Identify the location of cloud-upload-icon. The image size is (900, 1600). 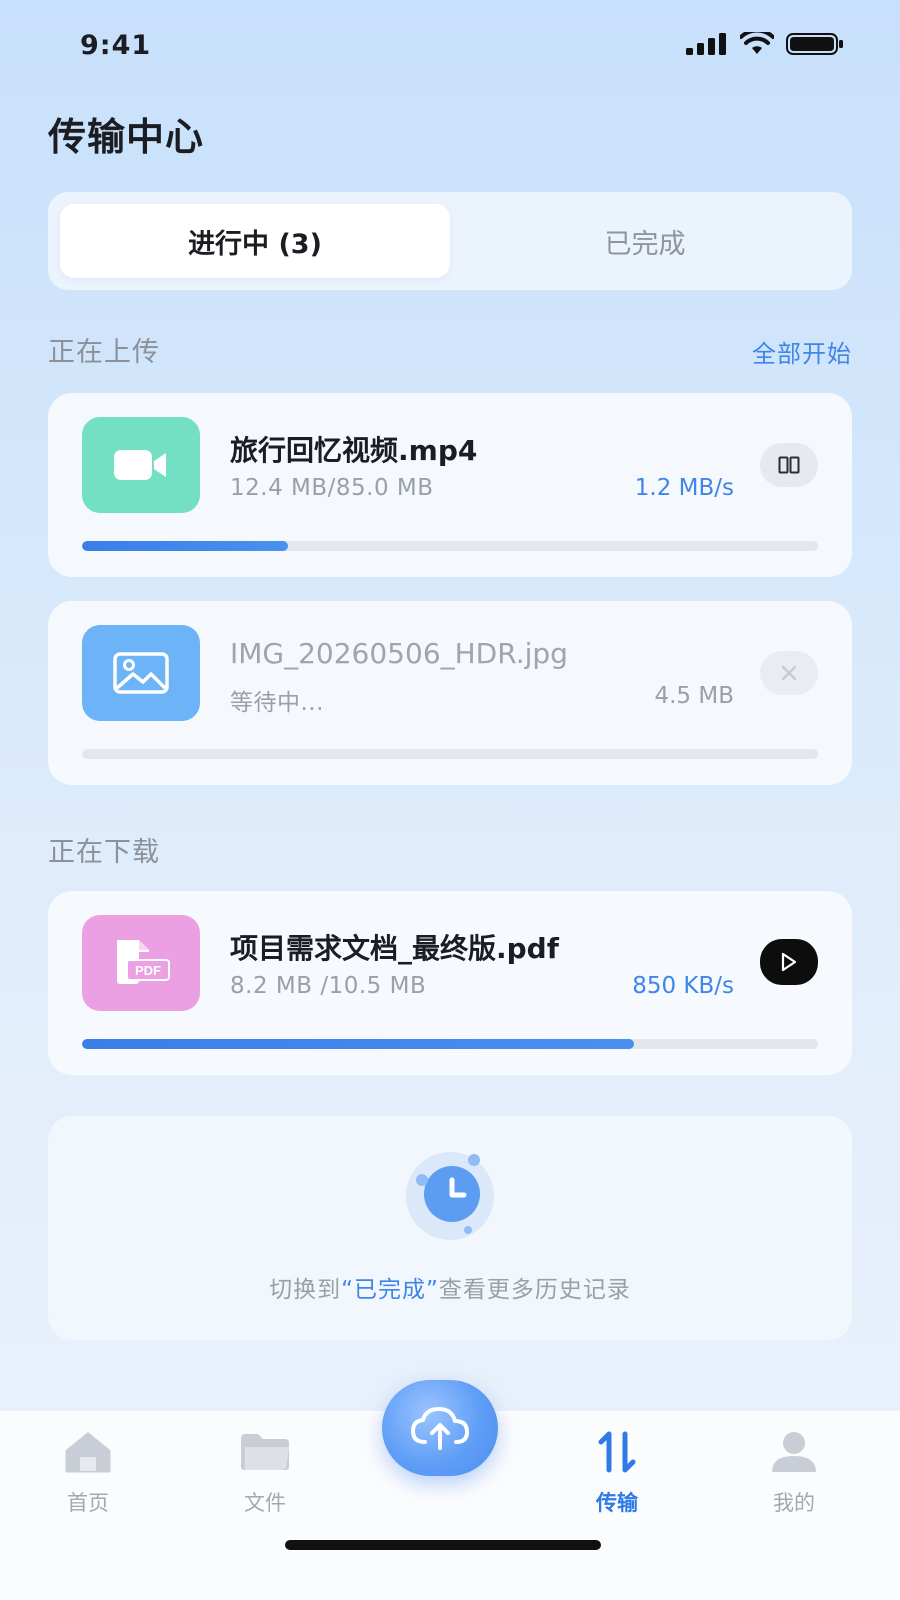
(440, 1428).